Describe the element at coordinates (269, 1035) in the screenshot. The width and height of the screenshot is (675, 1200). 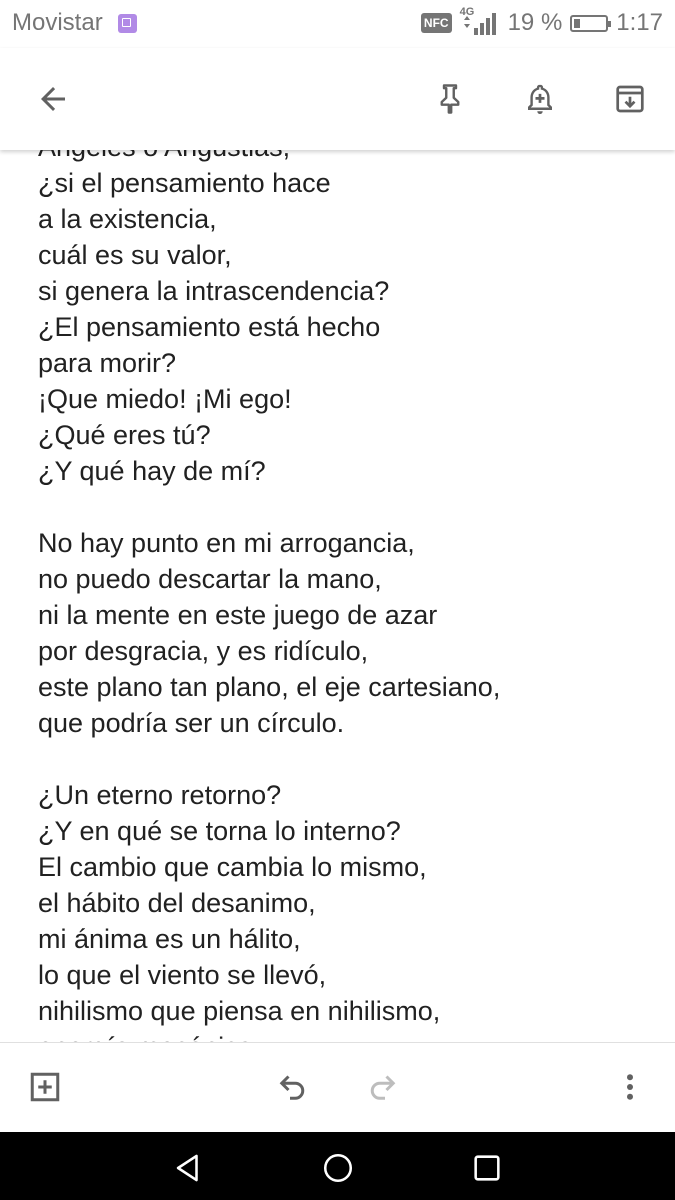
I see `note-line: energía mecánica` at that location.